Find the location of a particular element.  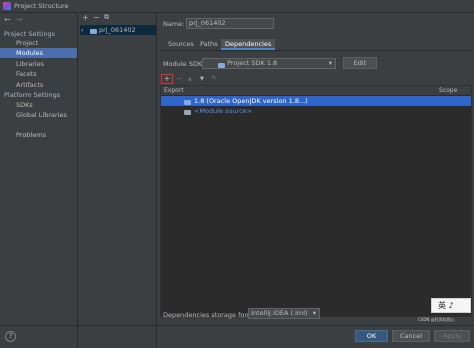

sidebar-item-libraries: Libraries is located at coordinates (38, 64).